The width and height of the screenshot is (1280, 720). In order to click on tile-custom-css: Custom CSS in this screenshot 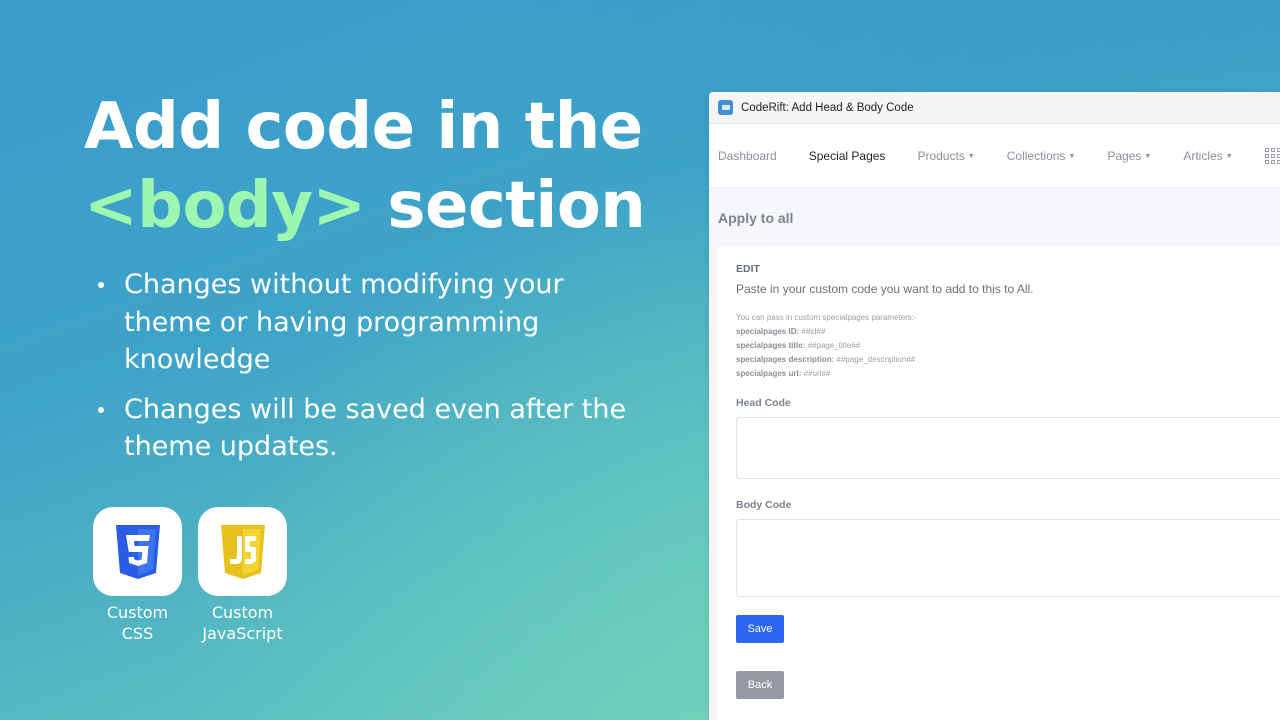, I will do `click(137, 575)`.